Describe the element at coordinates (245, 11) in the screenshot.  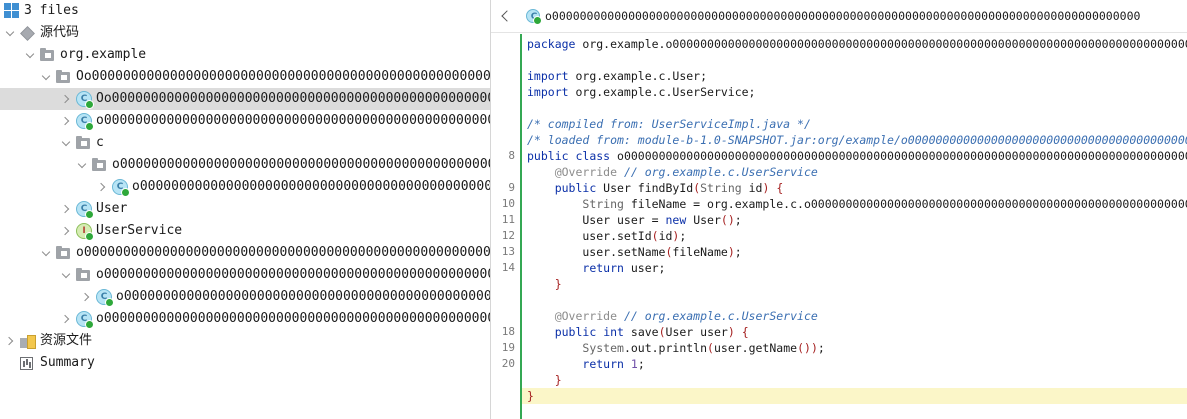
I see `tree-row: 3 files` at that location.